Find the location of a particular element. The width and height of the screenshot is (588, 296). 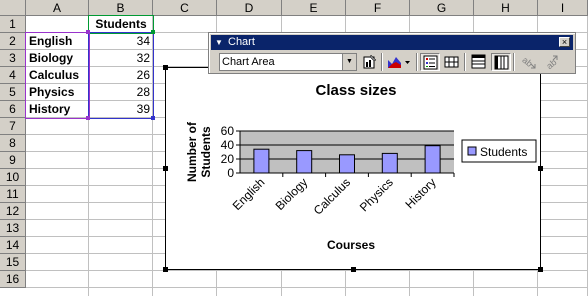

row-header-11: 11 is located at coordinates (13, 194).